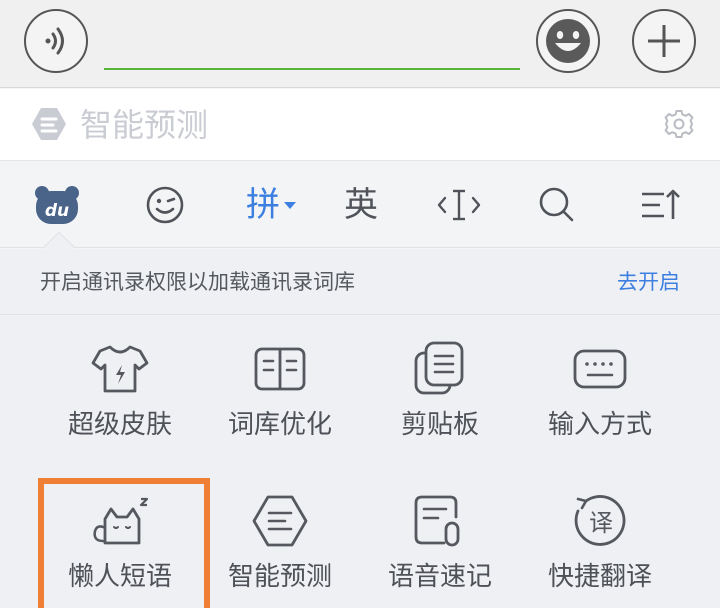 The height and width of the screenshot is (608, 720). Describe the element at coordinates (439, 577) in the screenshot. I see `tool-label: 语音速记` at that location.